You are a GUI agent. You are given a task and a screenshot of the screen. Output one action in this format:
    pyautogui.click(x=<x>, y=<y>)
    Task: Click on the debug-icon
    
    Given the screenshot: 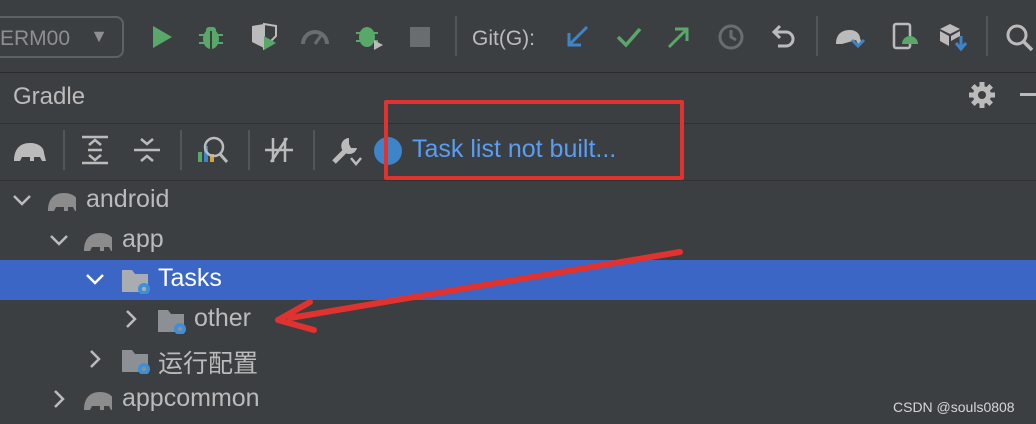 What is the action you would take?
    pyautogui.click(x=211, y=37)
    